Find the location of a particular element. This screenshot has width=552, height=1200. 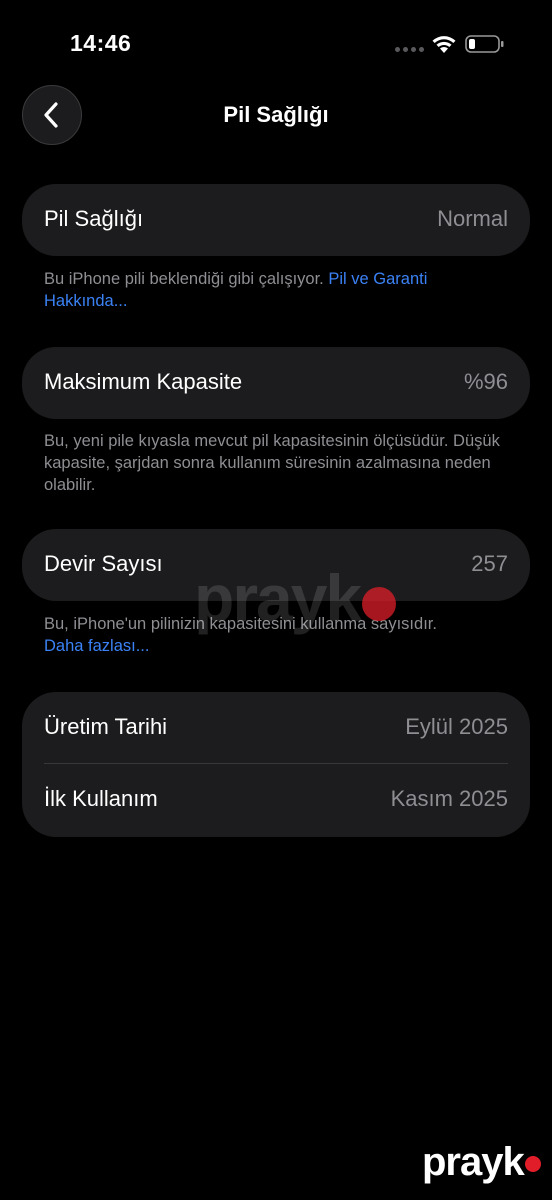

first-use-row: İlk Kullanım Kasım 2025 is located at coordinates (276, 800).